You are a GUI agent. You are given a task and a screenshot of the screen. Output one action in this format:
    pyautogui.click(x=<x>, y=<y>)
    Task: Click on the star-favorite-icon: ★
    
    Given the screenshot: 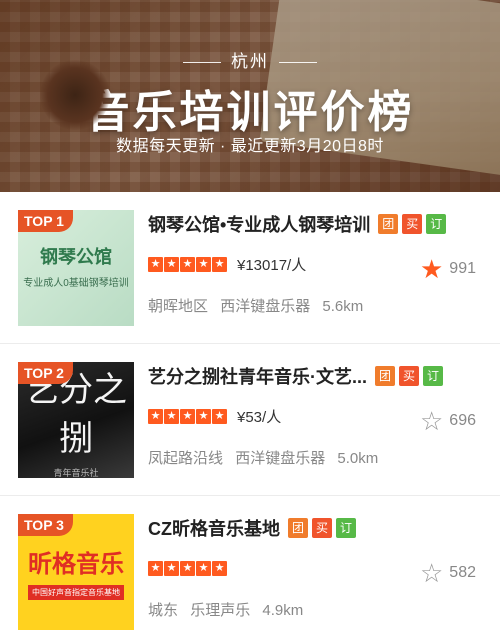 What is the action you would take?
    pyautogui.click(x=431, y=269)
    